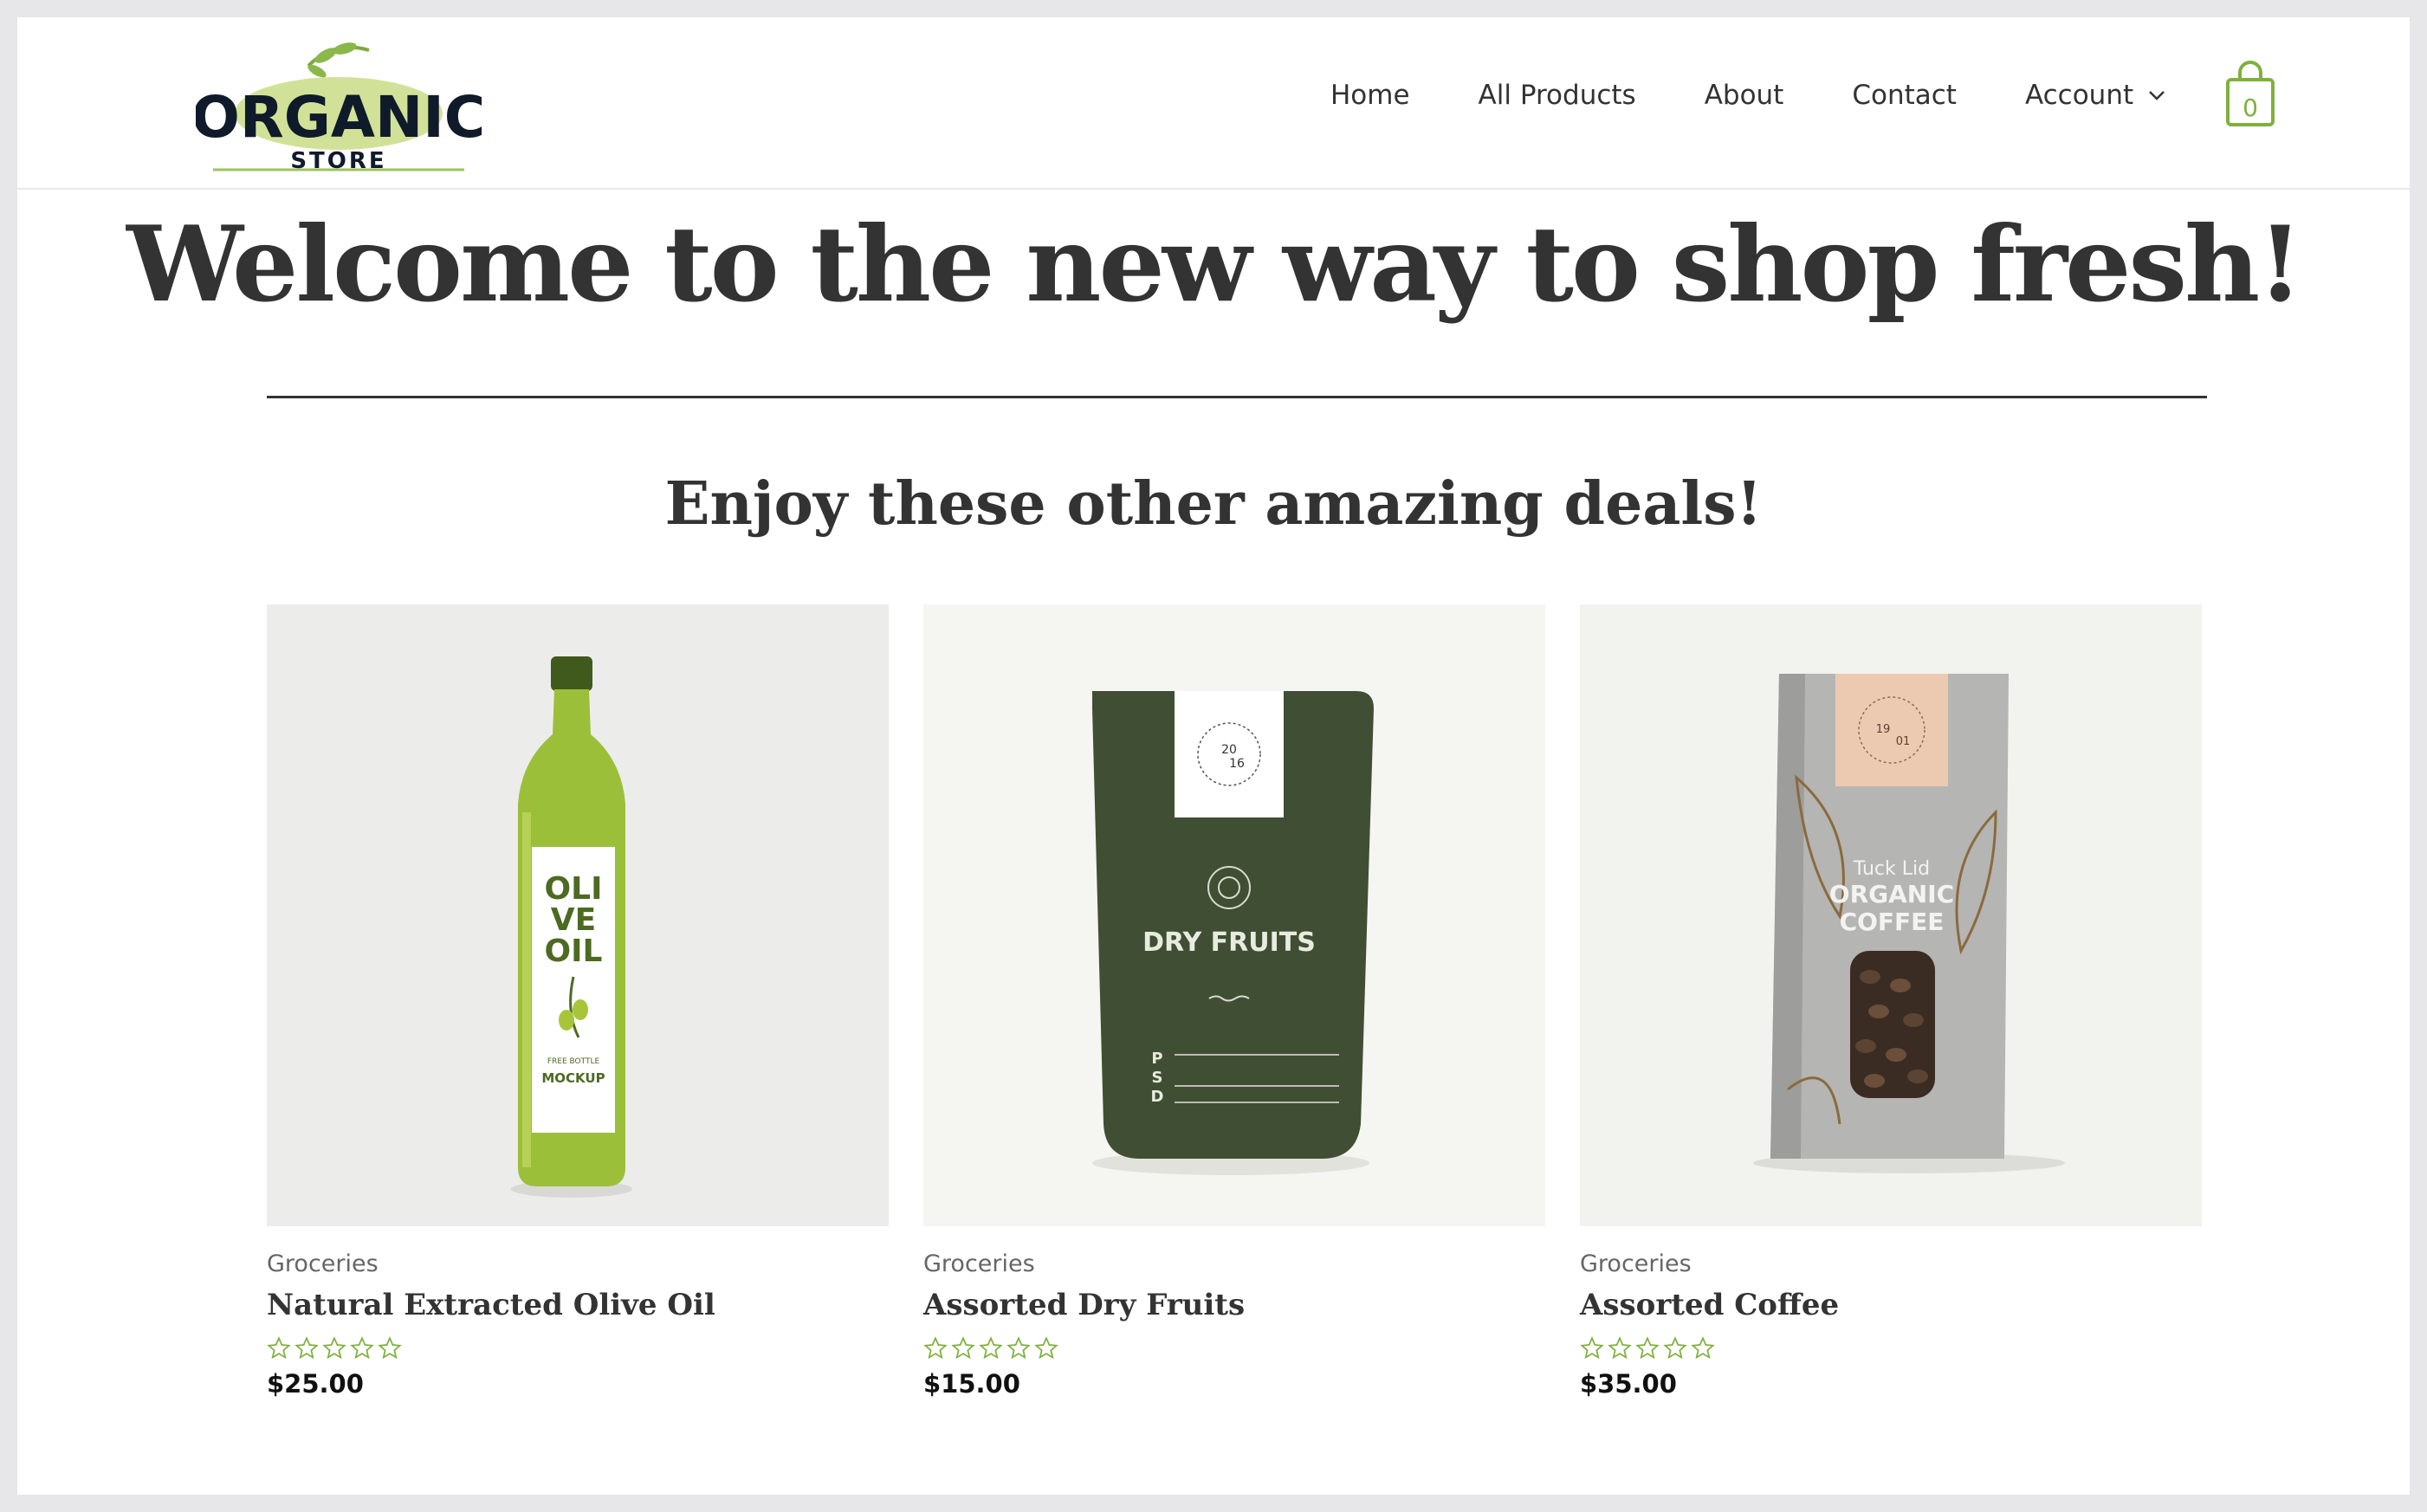 The width and height of the screenshot is (2427, 1512). What do you see at coordinates (1237, 397) in the screenshot?
I see `hero-divider` at bounding box center [1237, 397].